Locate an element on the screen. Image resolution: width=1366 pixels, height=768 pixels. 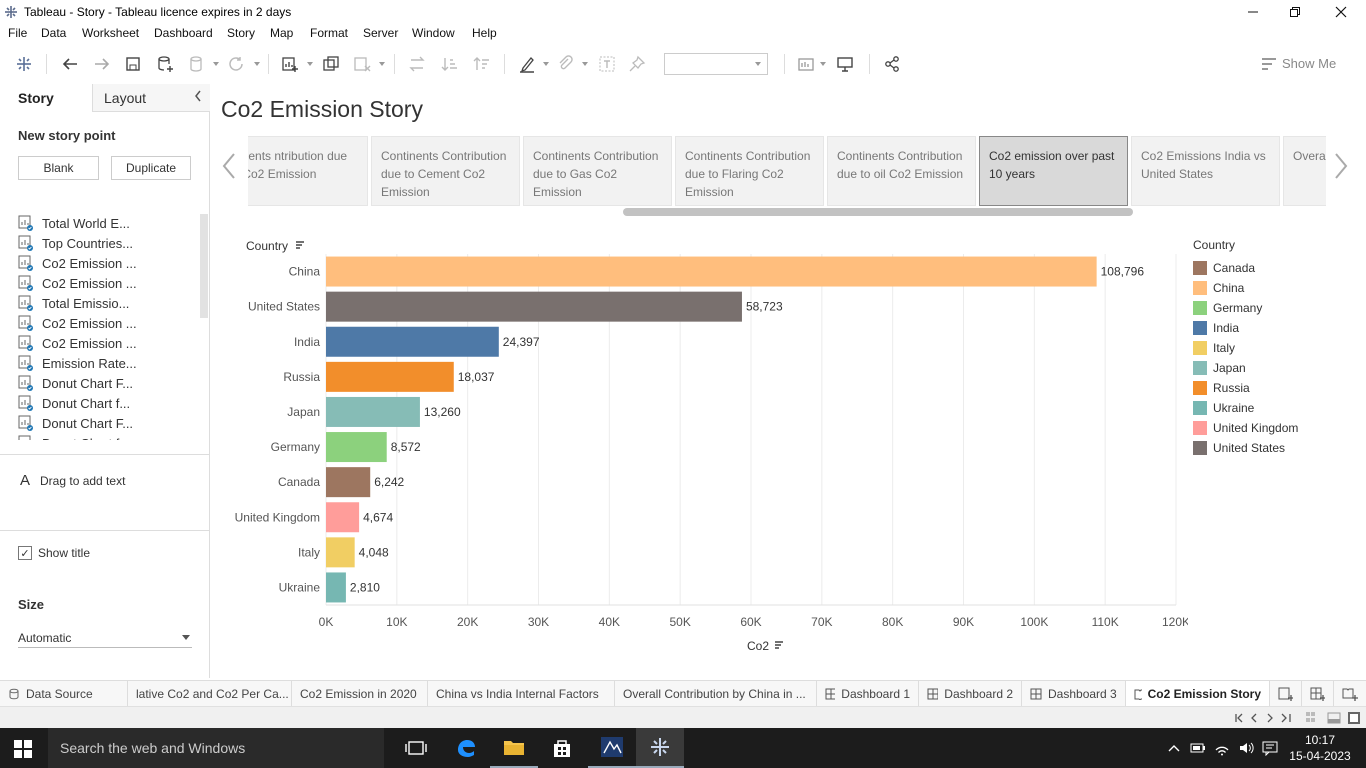
edge-browser-button is located at coordinates (466, 748).